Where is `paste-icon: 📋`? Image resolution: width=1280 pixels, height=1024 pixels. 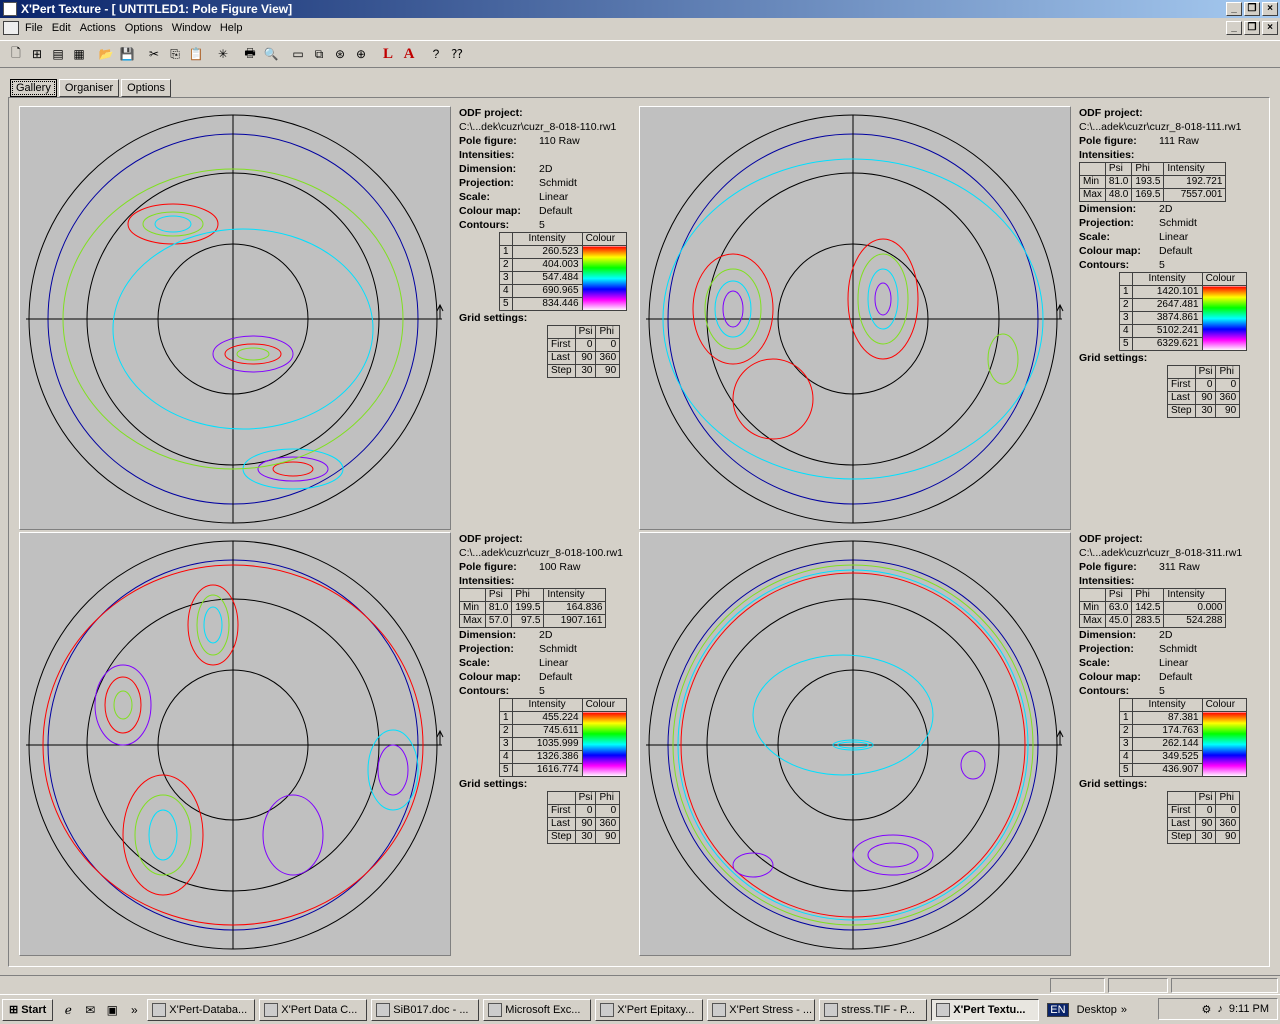
paste-icon: 📋 is located at coordinates (196, 54).